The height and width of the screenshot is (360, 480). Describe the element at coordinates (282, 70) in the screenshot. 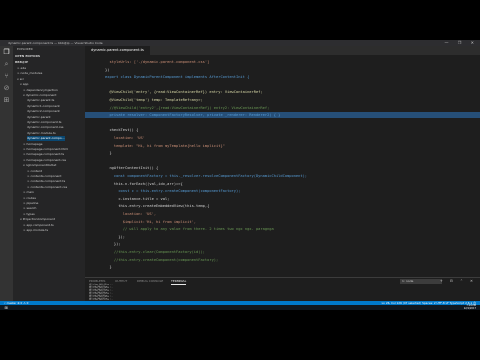

I see `code-line: })` at that location.